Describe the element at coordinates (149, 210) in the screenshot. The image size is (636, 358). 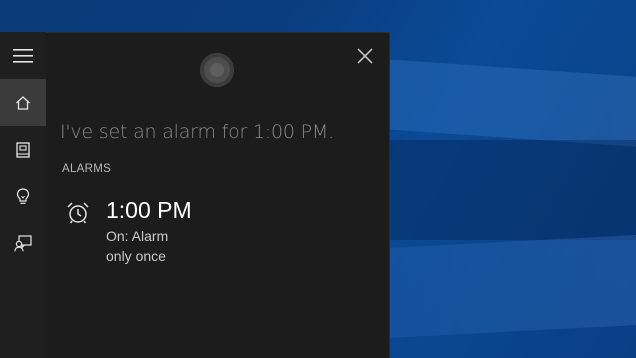
I see `alarm-time: 1:00 PM` at that location.